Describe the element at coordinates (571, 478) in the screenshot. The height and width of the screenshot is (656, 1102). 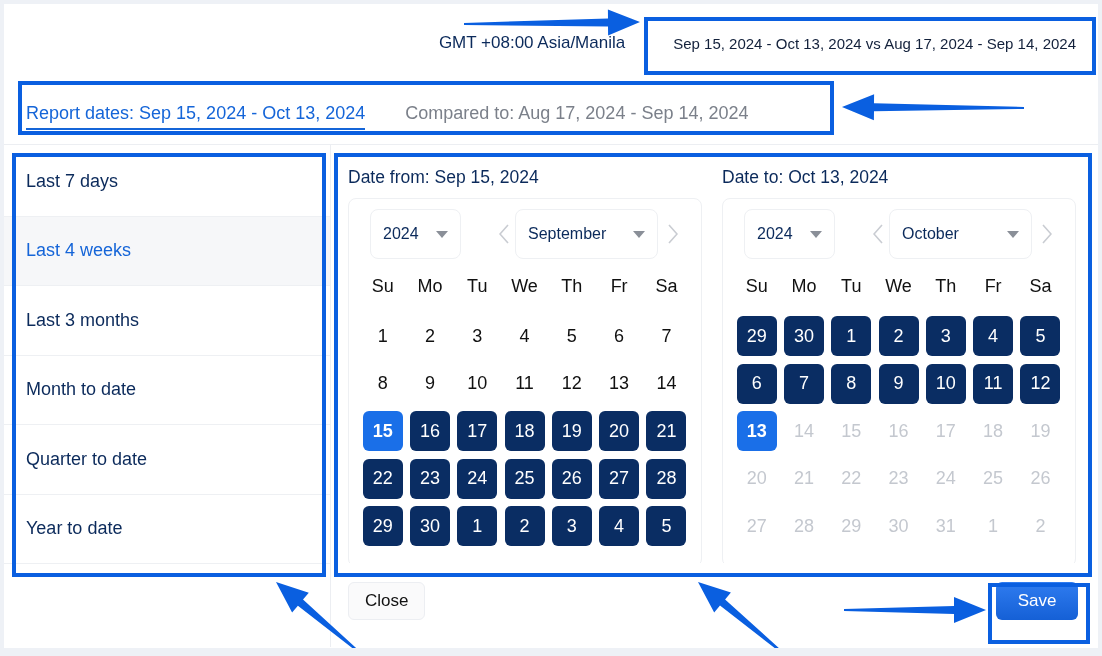
I see `calendar-day: 26` at that location.